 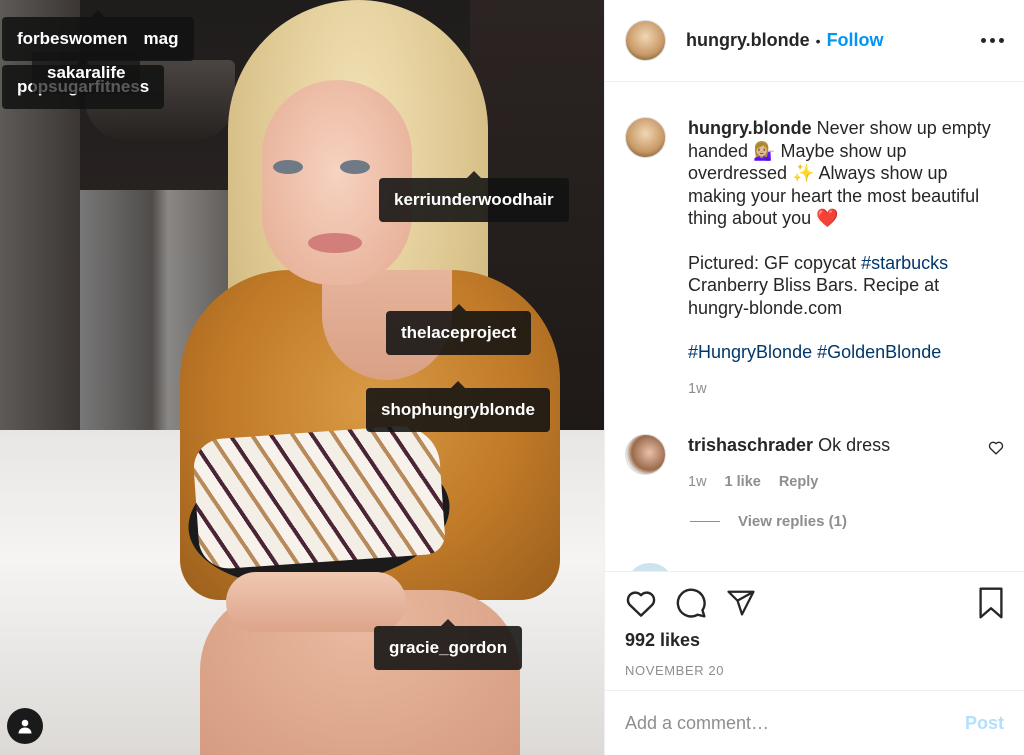 I want to click on add-comment-bar: Post, so click(x=814, y=722).